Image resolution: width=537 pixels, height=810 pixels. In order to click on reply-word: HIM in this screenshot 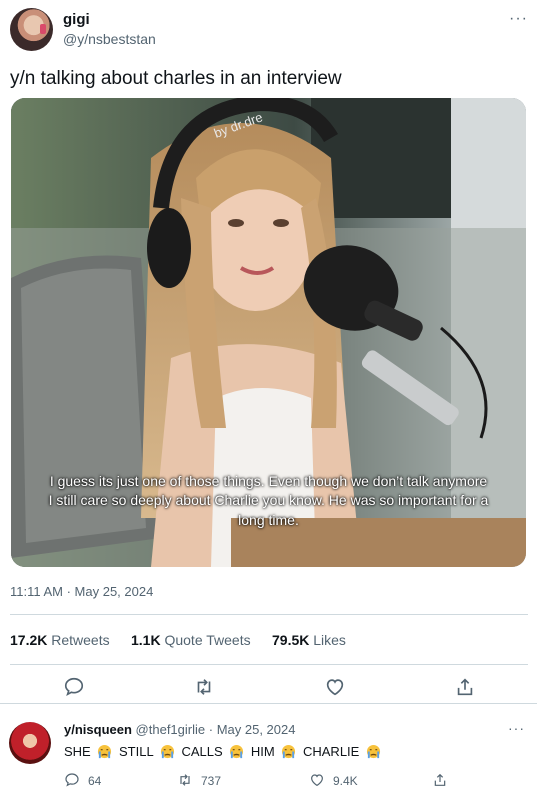, I will do `click(262, 751)`.